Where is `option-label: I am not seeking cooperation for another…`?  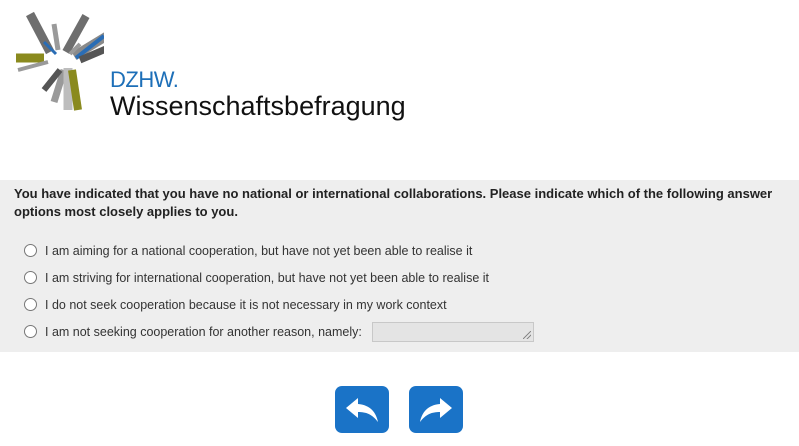
option-label: I am not seeking cooperation for another… is located at coordinates (203, 331).